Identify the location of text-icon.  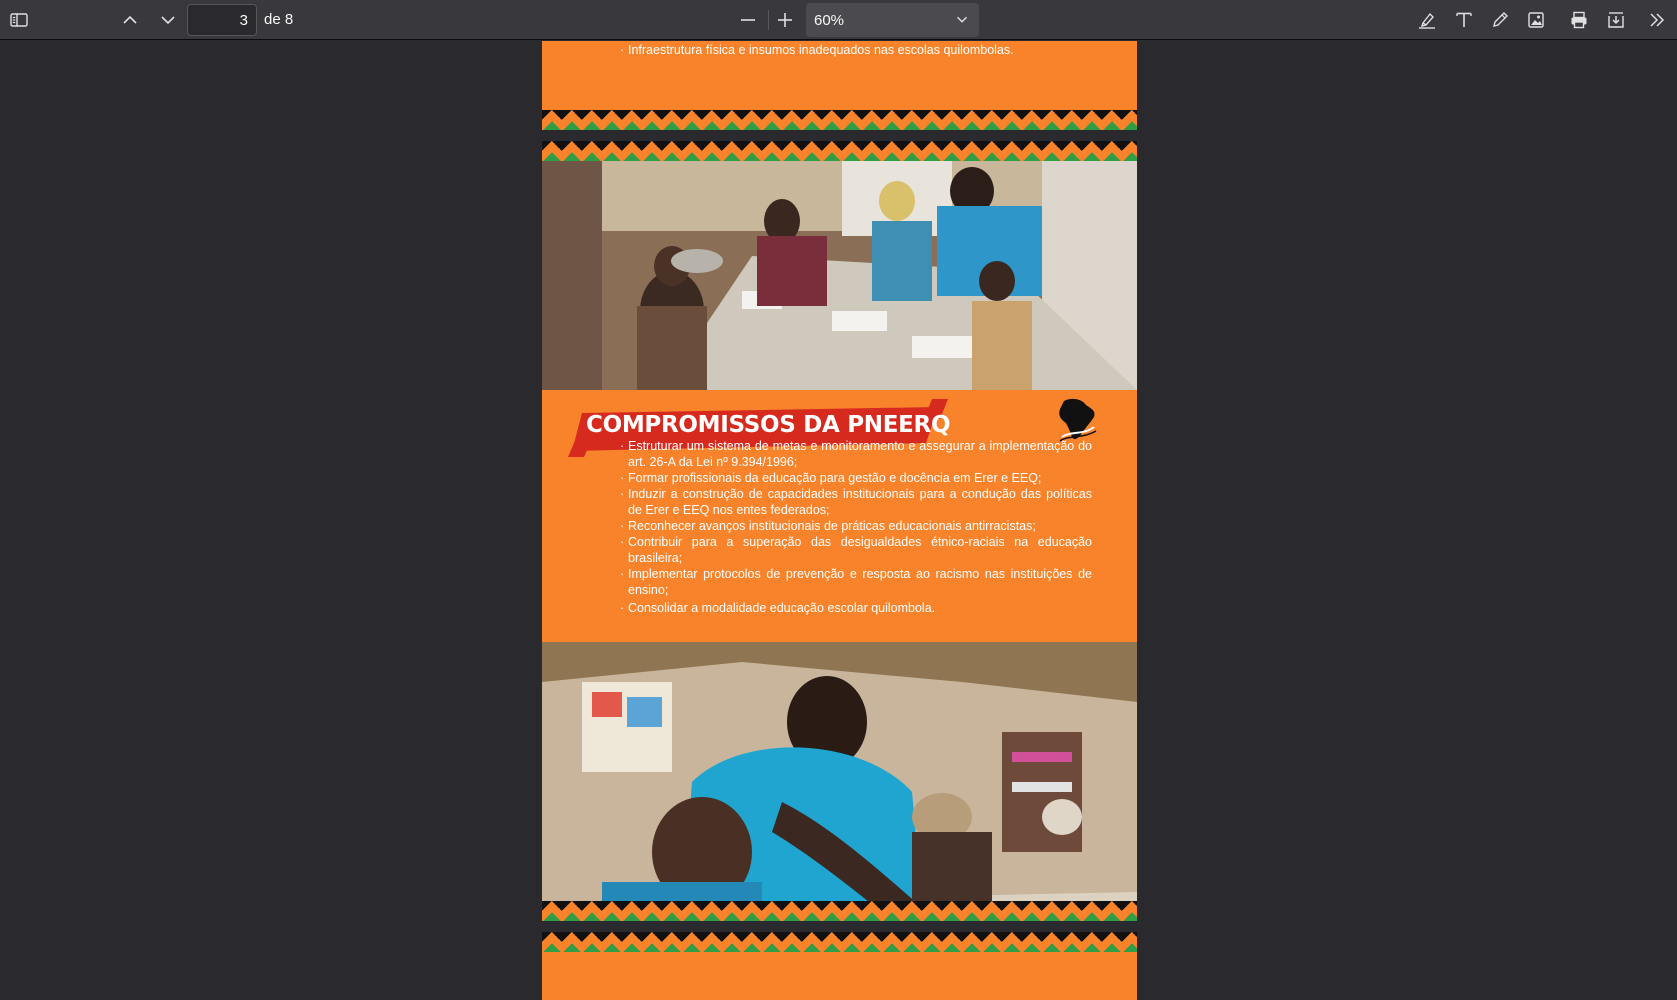
(1464, 19).